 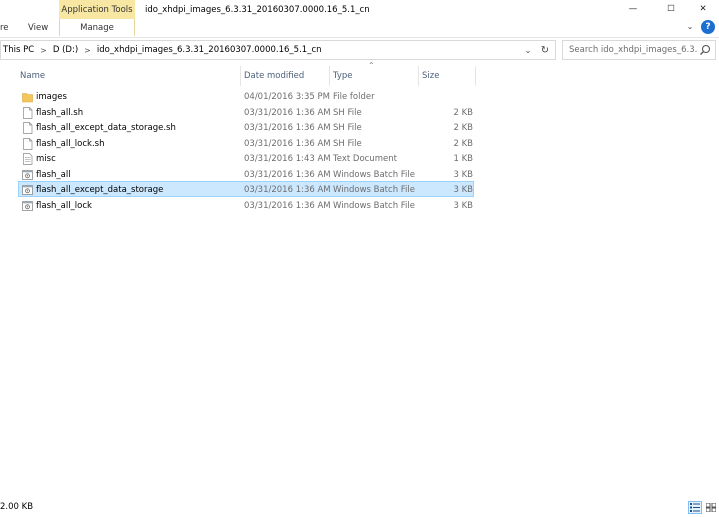 What do you see at coordinates (38, 27) in the screenshot?
I see `tab-view: View` at bounding box center [38, 27].